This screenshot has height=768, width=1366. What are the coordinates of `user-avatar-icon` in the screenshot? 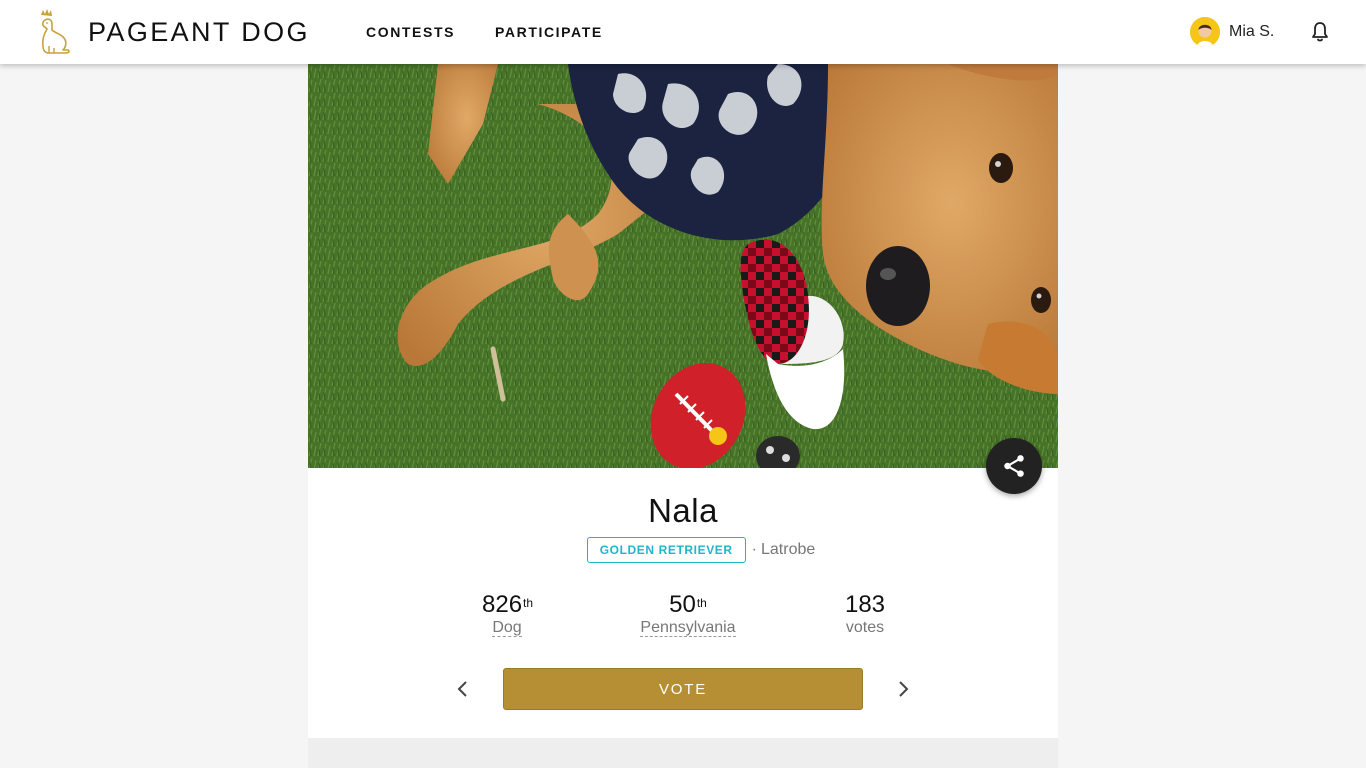 It's located at (1205, 32).